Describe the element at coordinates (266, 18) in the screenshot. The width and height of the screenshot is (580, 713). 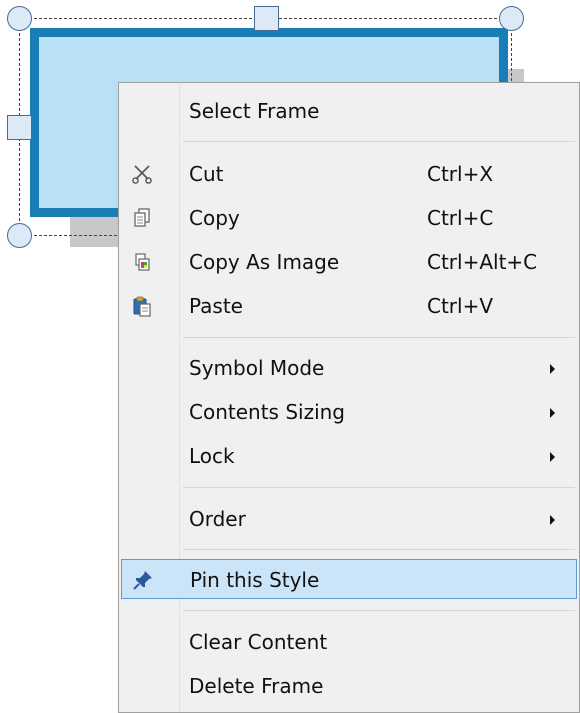
I see `resize-handle-top` at that location.